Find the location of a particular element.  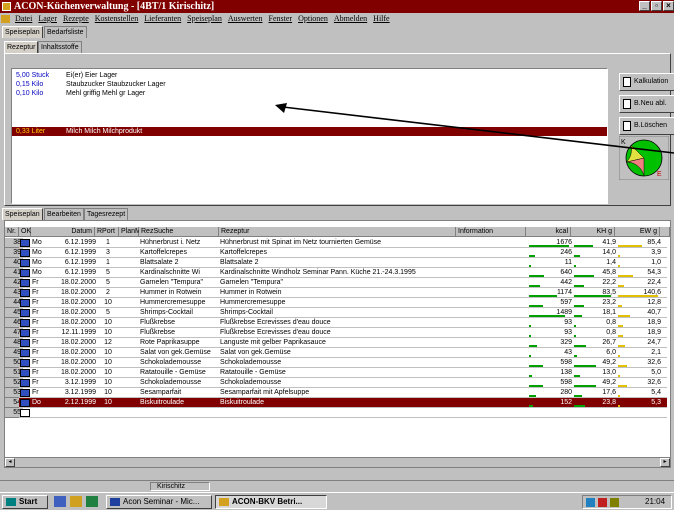

col-kcal: kcal is located at coordinates (548, 232).